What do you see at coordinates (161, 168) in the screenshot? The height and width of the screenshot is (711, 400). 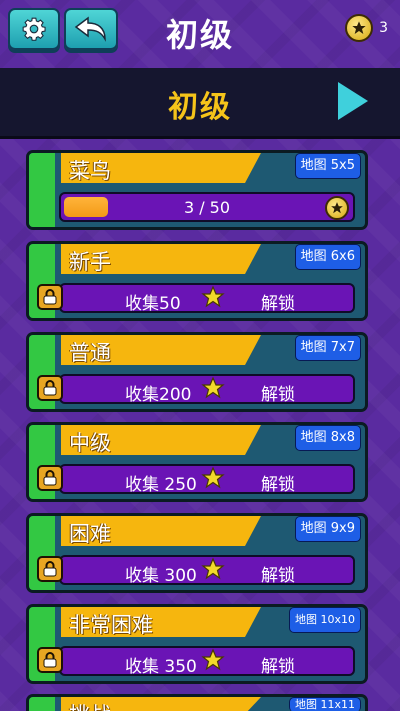 I see `level-label: 菜鸟` at bounding box center [161, 168].